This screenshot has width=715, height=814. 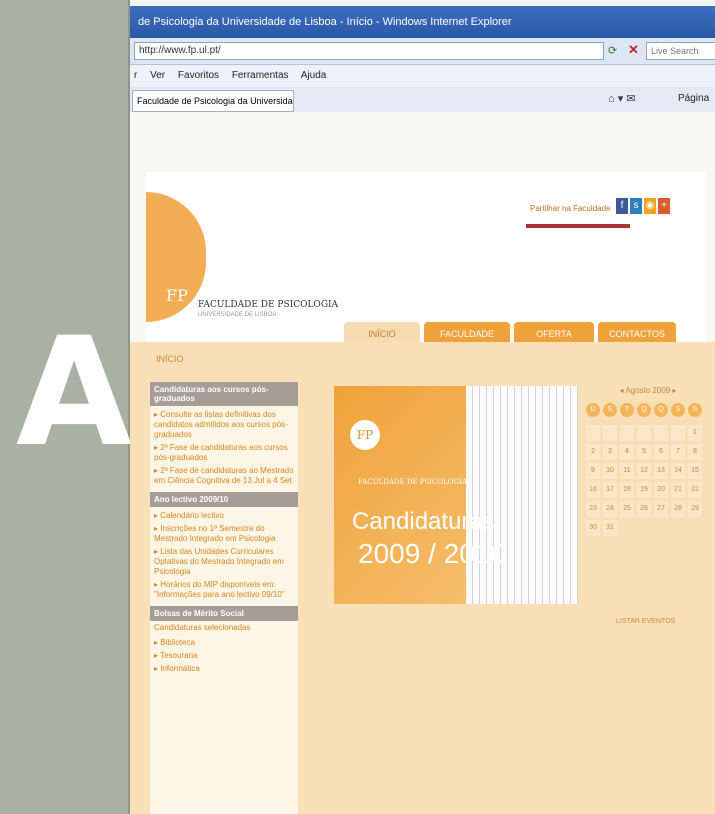 I want to click on calendar-day: 29, so click(x=695, y=509).